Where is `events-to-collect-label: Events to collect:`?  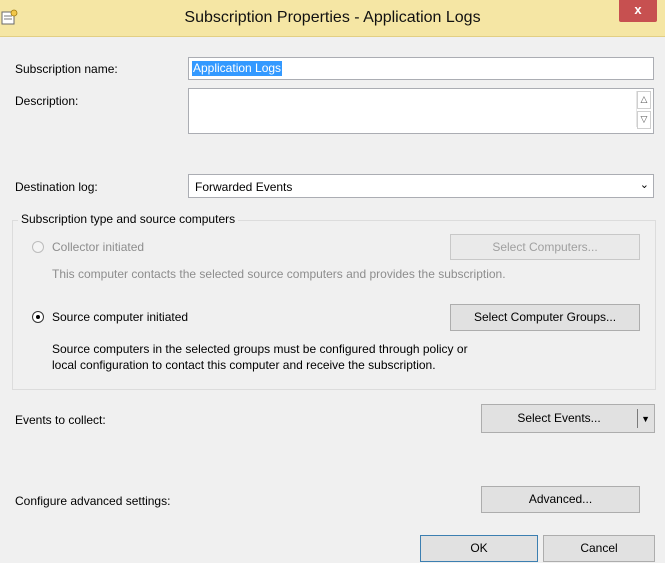
events-to-collect-label: Events to collect: is located at coordinates (60, 420).